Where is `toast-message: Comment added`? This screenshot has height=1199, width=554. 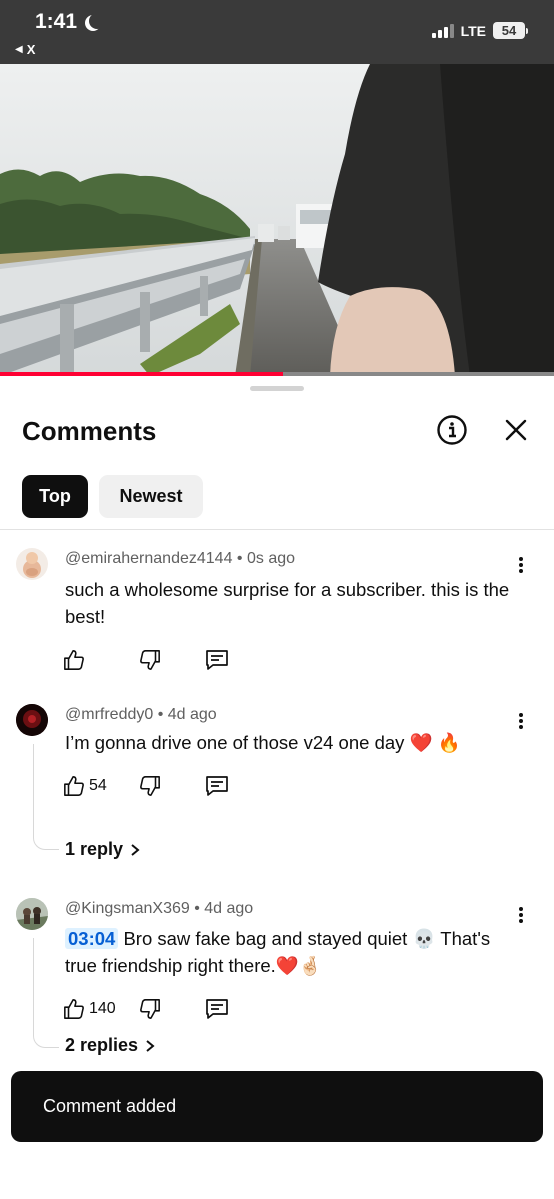 toast-message: Comment added is located at coordinates (110, 1106).